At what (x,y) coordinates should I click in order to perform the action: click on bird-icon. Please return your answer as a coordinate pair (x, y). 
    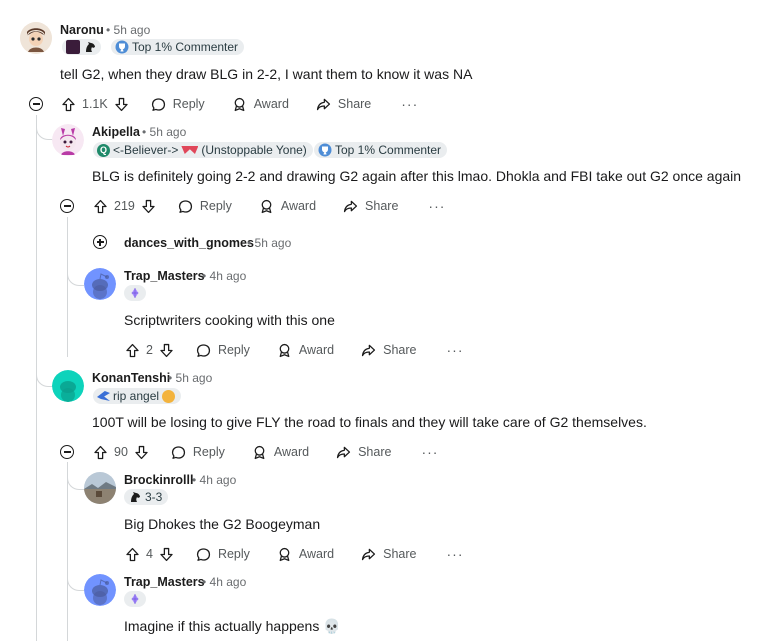
    Looking at the image, I should click on (103, 396).